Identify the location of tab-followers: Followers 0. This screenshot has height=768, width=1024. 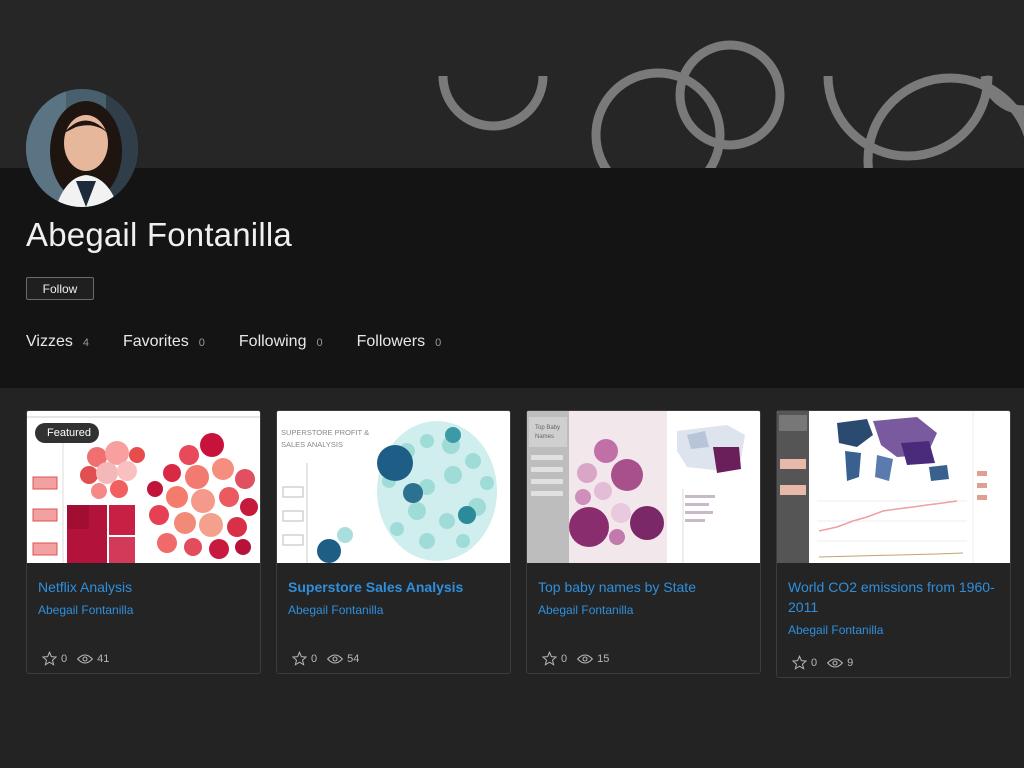
(399, 342).